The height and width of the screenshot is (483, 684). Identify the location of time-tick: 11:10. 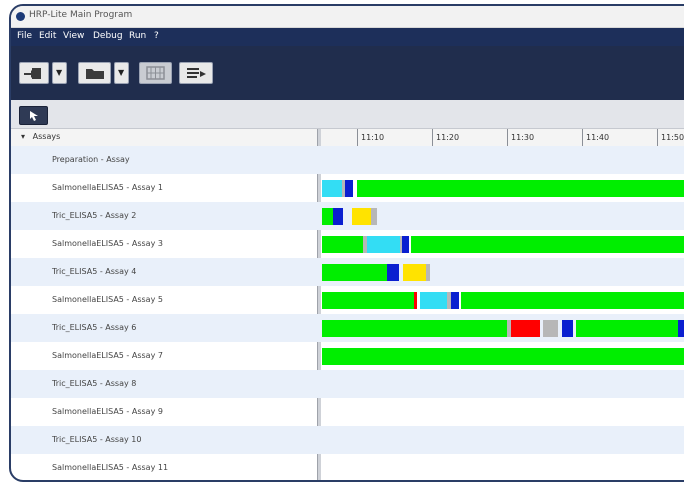
(370, 137).